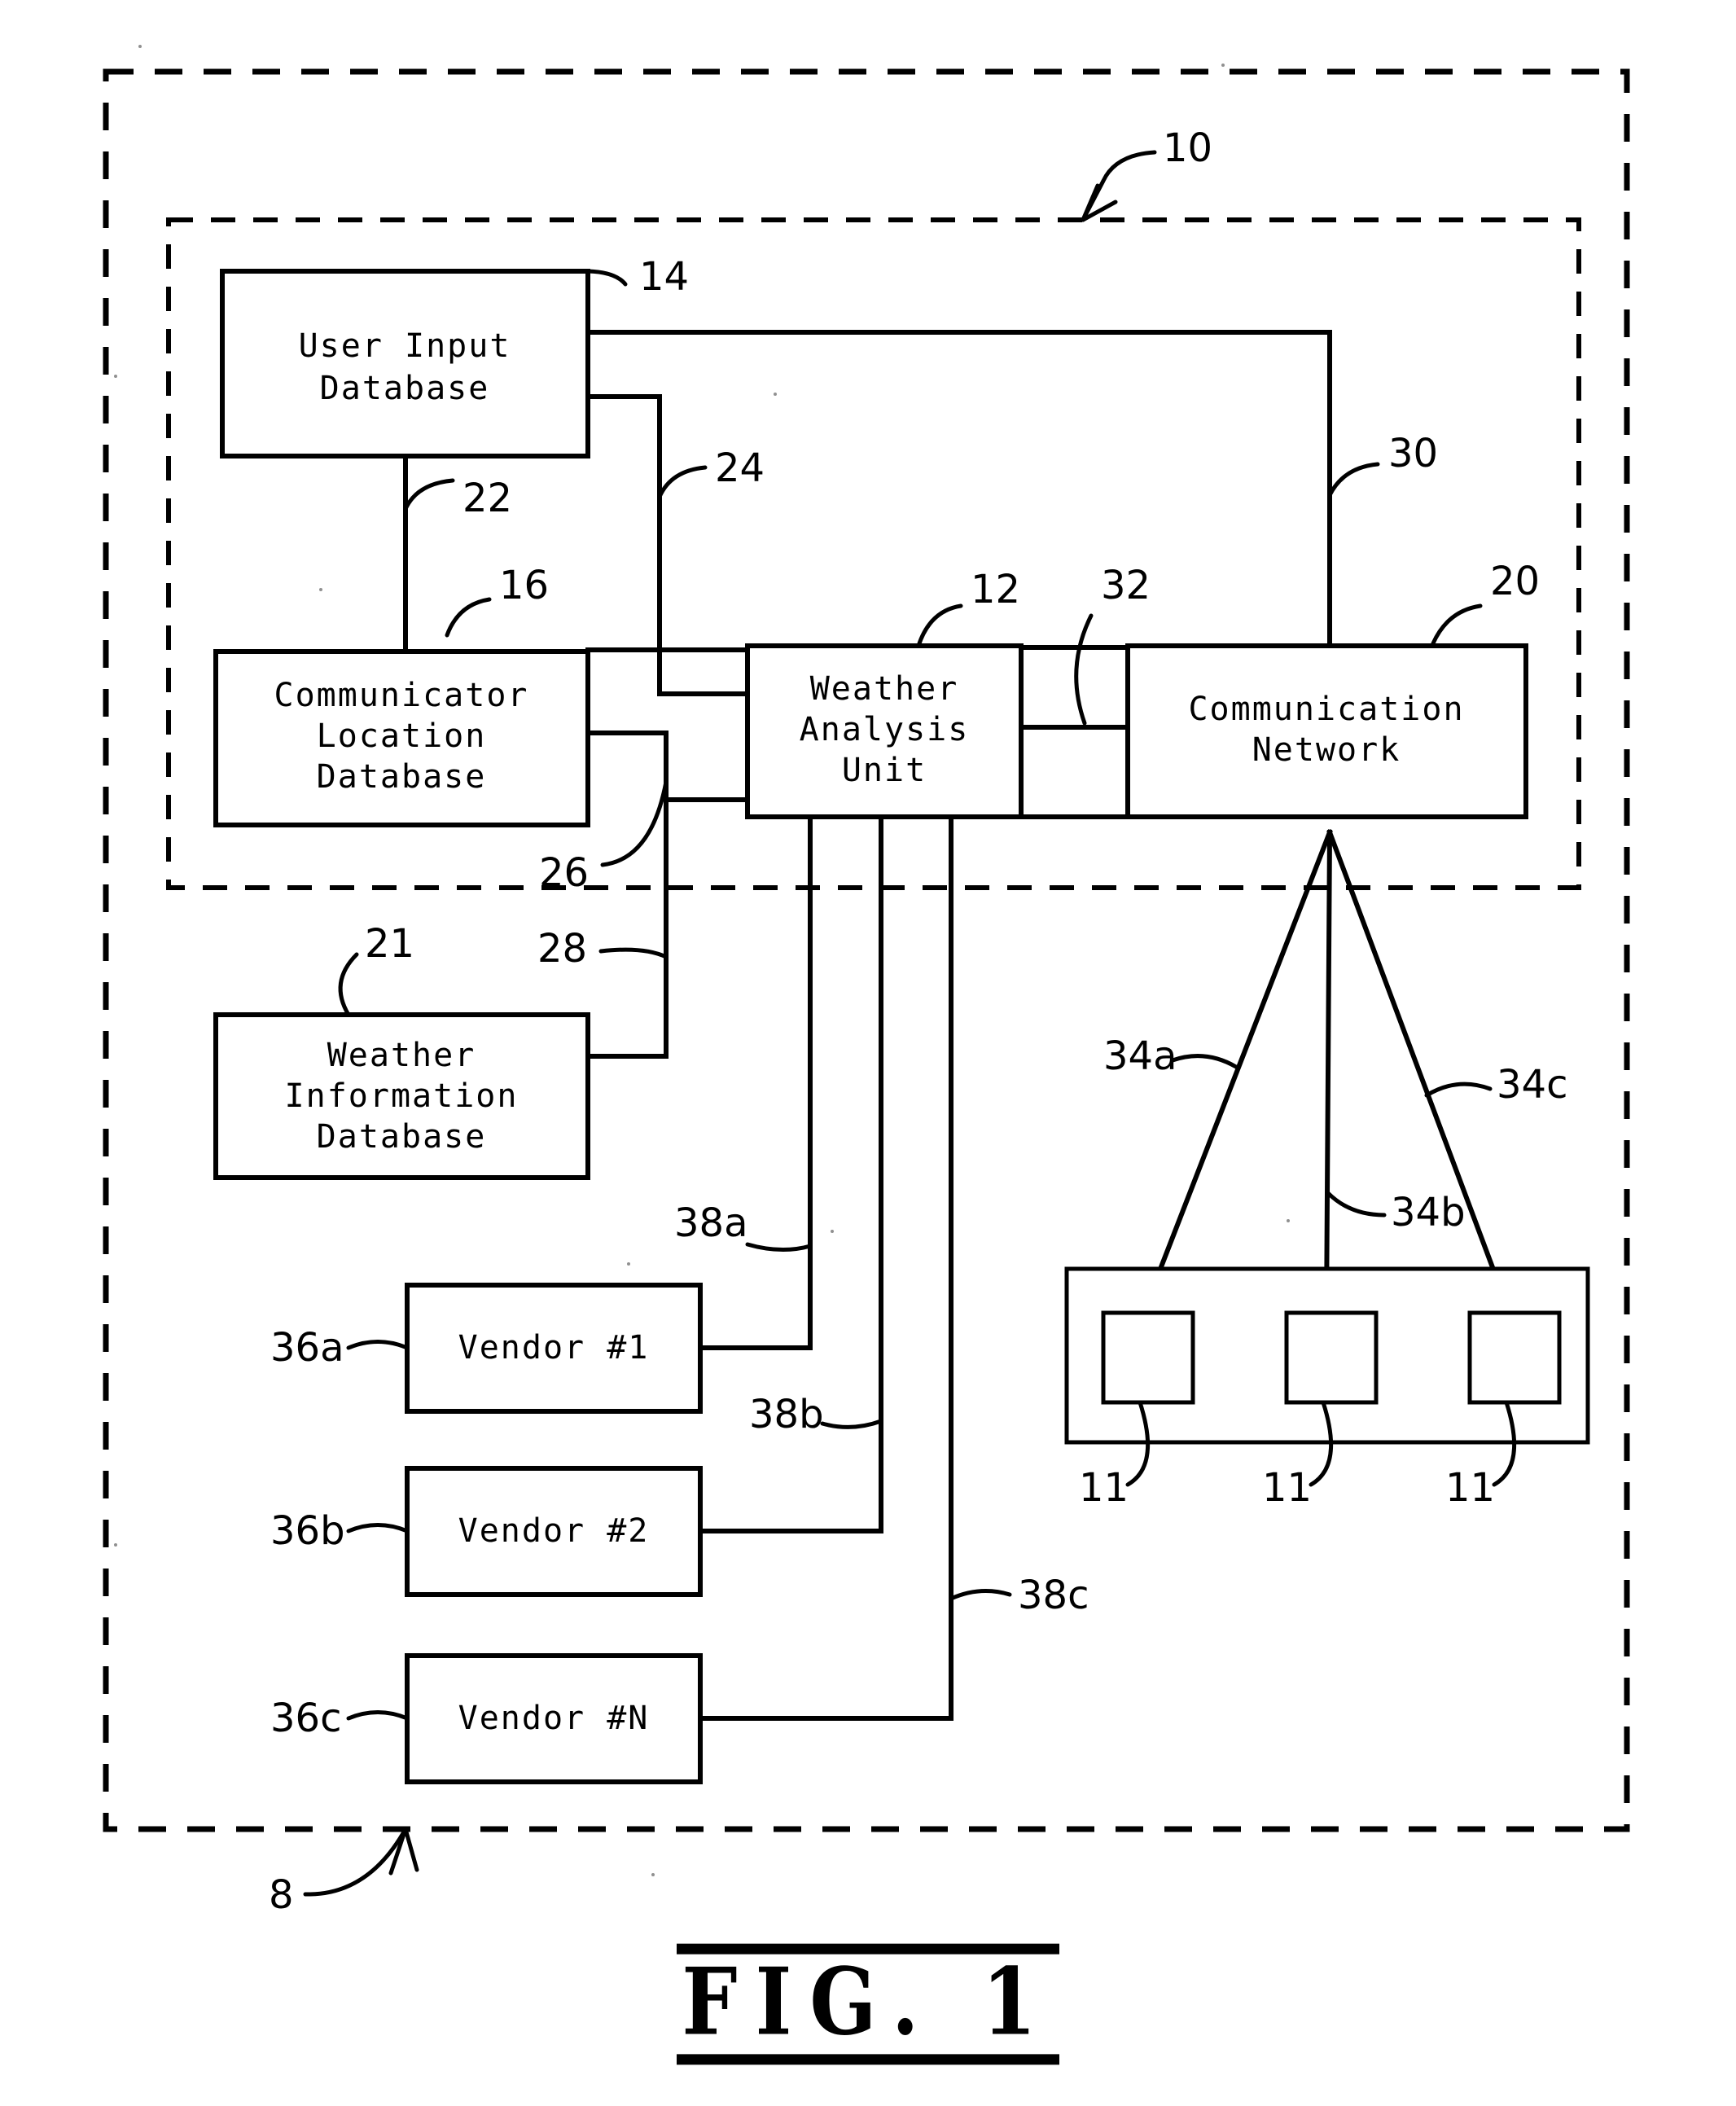  Describe the element at coordinates (524, 585) in the screenshot. I see `ref-16: 16` at that location.